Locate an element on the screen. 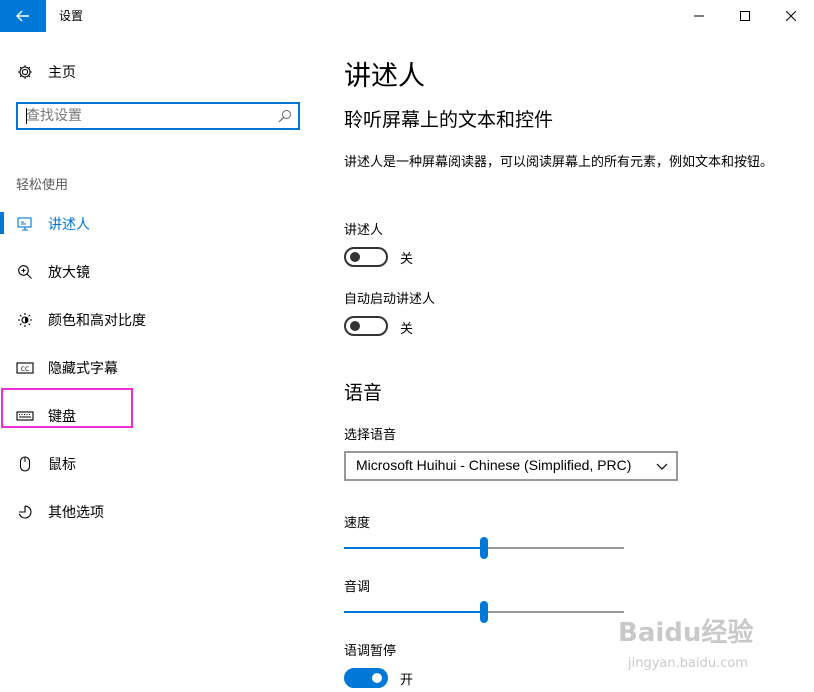 The height and width of the screenshot is (692, 814). sidebar-item-closed-captions: CC 隐藏式字幕 is located at coordinates (160, 368).